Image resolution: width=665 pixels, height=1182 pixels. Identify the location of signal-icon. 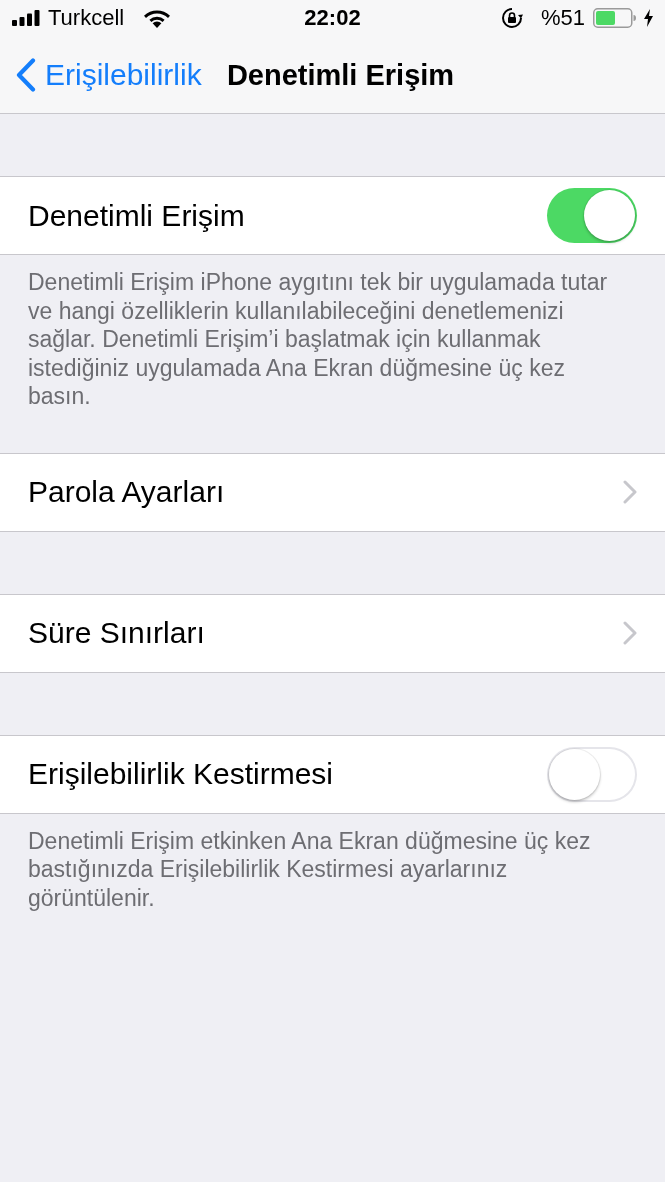
(26, 18).